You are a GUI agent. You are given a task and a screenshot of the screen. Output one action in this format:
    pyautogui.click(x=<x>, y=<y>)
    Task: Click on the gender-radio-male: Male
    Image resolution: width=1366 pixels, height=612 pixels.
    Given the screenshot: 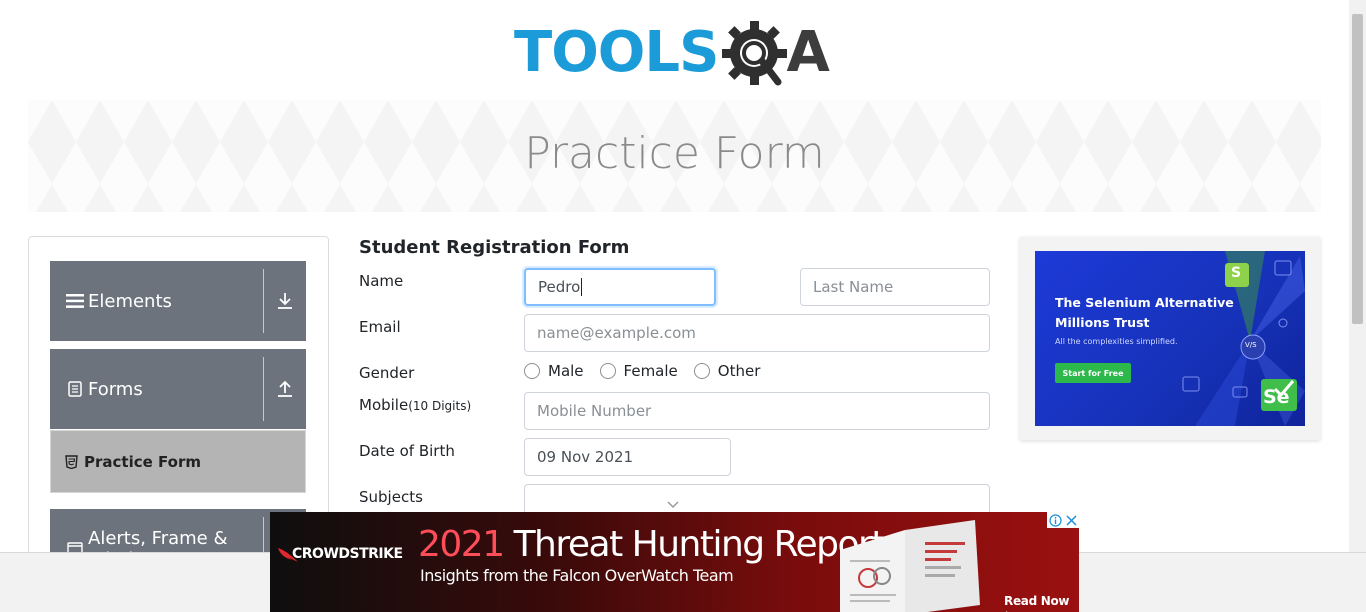 What is the action you would take?
    pyautogui.click(x=554, y=371)
    